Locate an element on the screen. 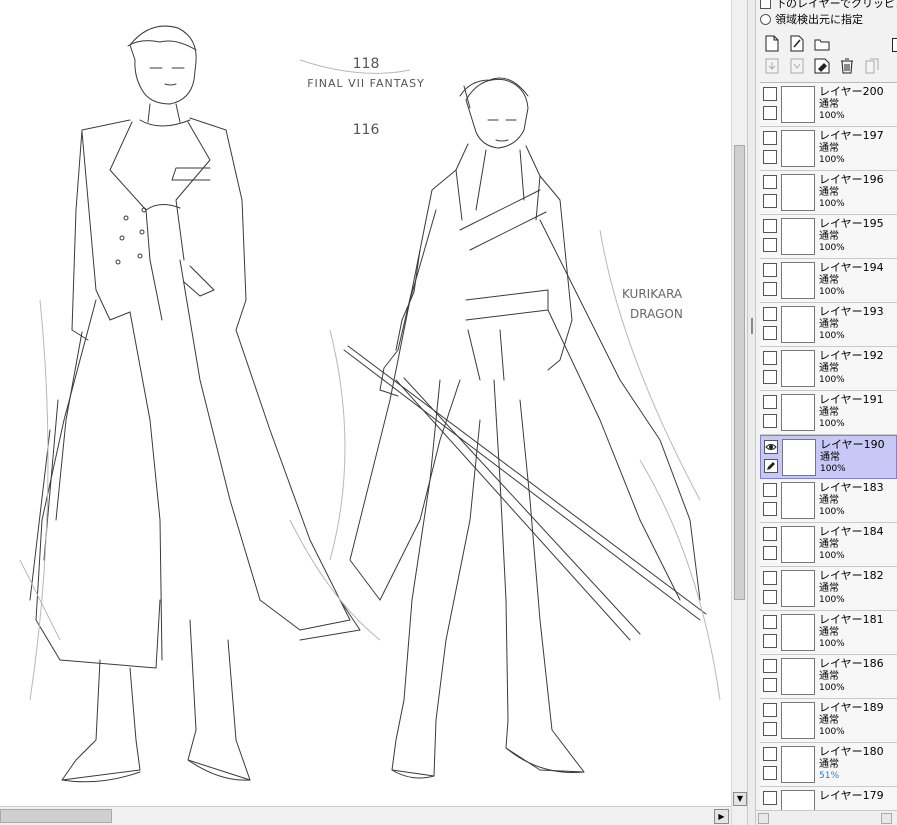 Image resolution: width=897 pixels, height=825 pixels. selection-source-radio is located at coordinates (765, 19).